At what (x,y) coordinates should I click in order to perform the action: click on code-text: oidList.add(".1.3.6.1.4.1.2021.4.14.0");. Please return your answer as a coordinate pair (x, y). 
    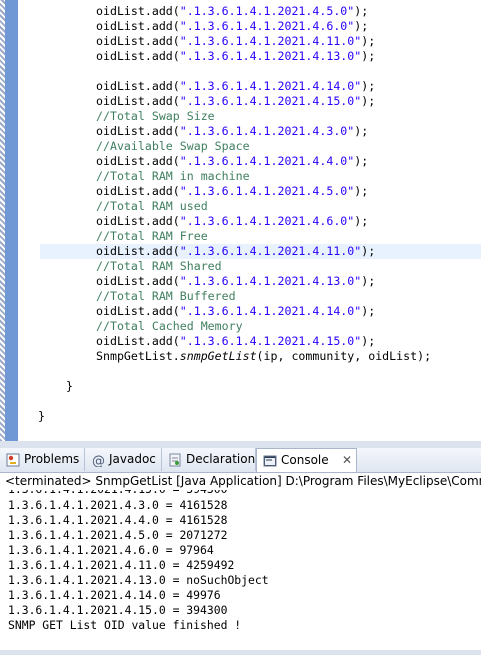
    Looking at the image, I should click on (235, 311).